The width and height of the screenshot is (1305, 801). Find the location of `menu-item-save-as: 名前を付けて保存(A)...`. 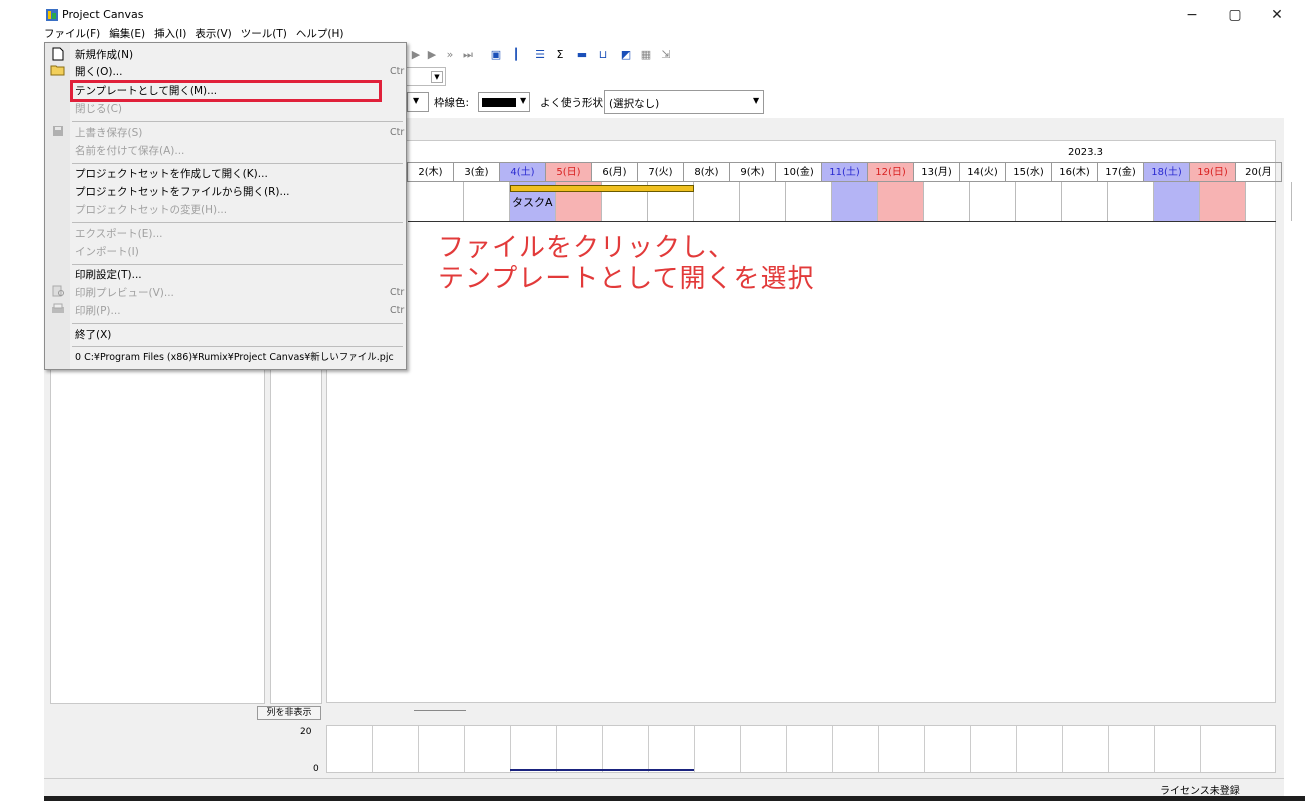

menu-item-save-as: 名前を付けて保存(A)... is located at coordinates (129, 151).